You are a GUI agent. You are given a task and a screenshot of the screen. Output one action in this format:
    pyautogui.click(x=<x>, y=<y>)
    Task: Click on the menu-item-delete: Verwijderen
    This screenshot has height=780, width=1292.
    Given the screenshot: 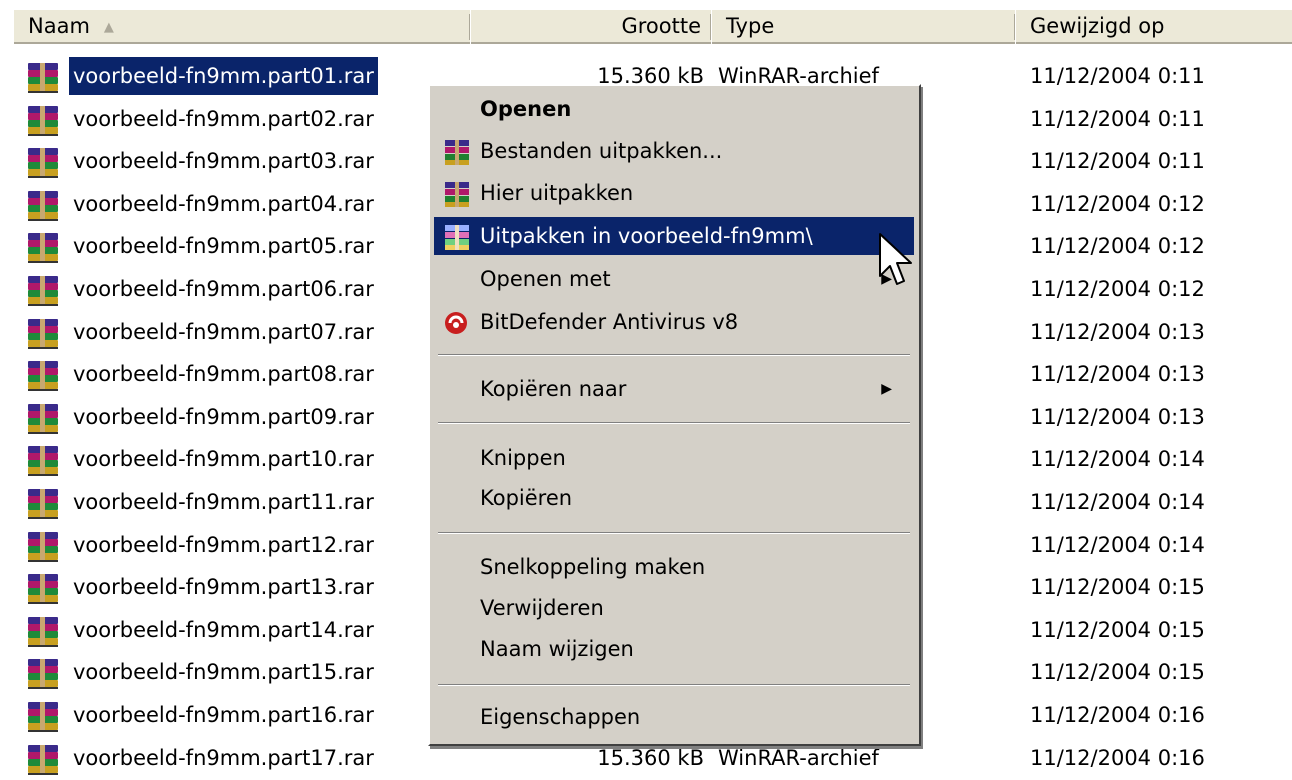 What is the action you would take?
    pyautogui.click(x=674, y=608)
    